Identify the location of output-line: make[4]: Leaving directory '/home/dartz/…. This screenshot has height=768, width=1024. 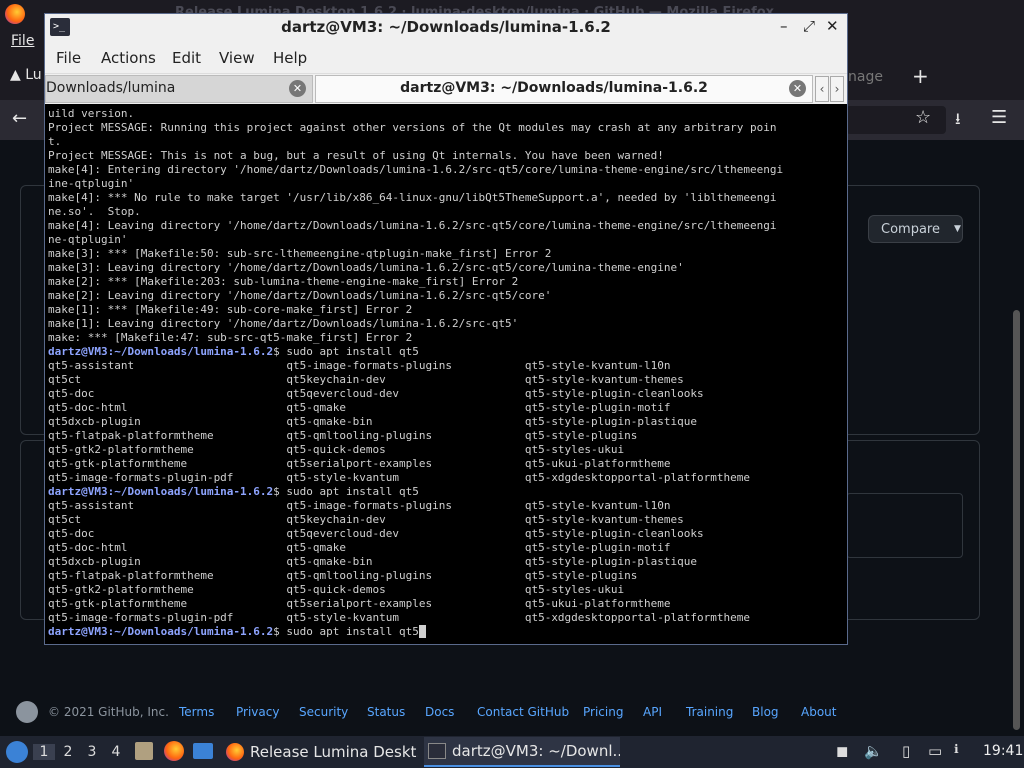
(412, 225).